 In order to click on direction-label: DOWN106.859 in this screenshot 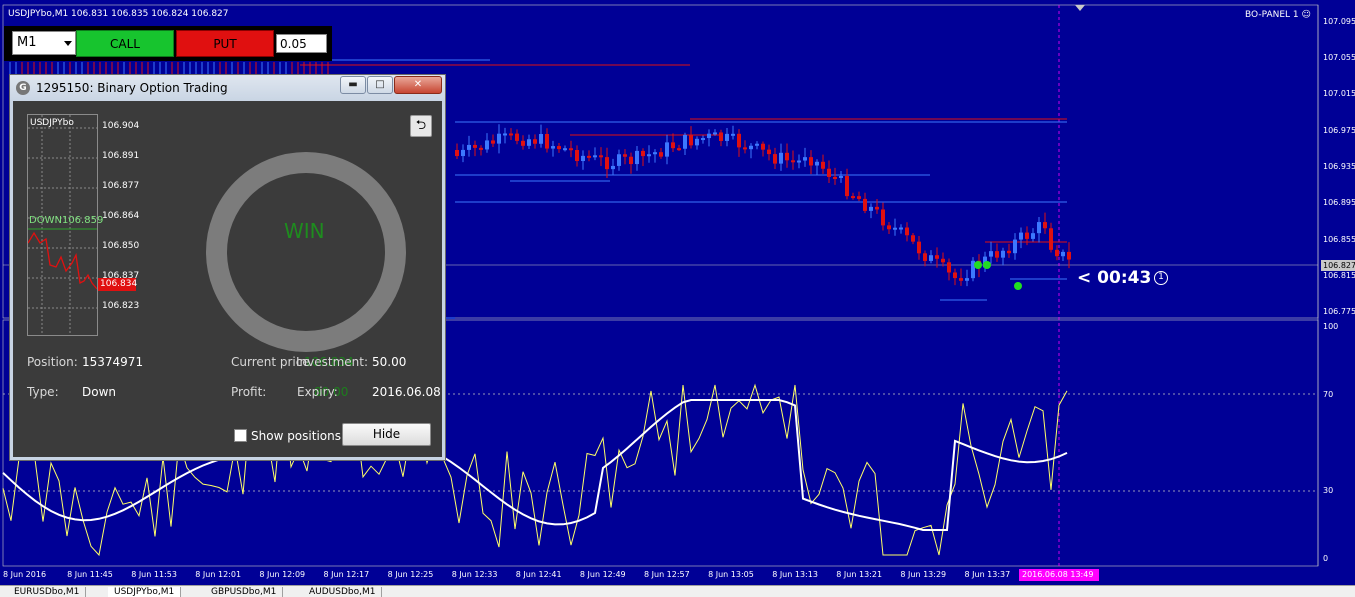, I will do `click(66, 220)`.